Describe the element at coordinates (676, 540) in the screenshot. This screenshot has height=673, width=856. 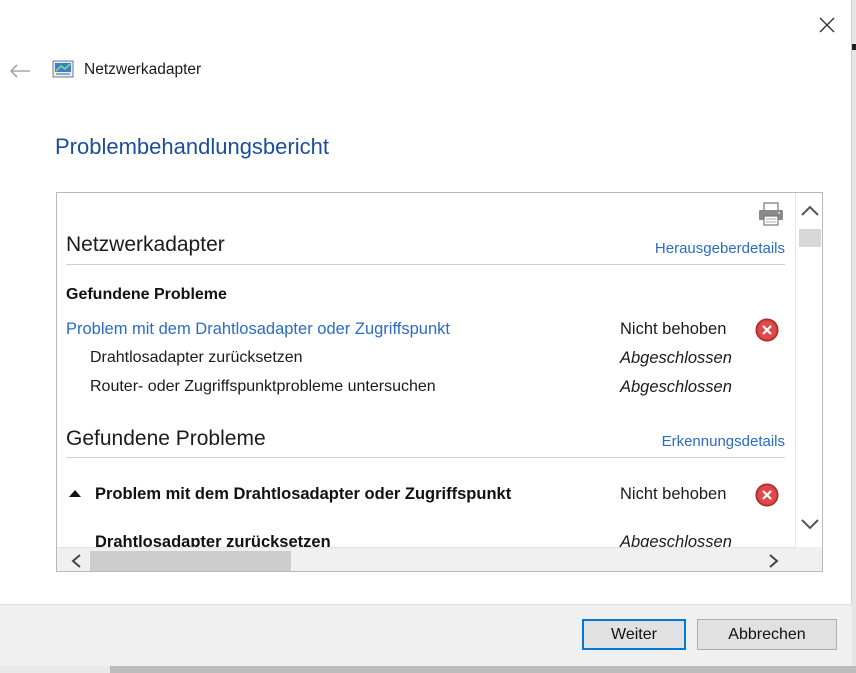
I see `detail-step-status: Abgeschlossen` at that location.